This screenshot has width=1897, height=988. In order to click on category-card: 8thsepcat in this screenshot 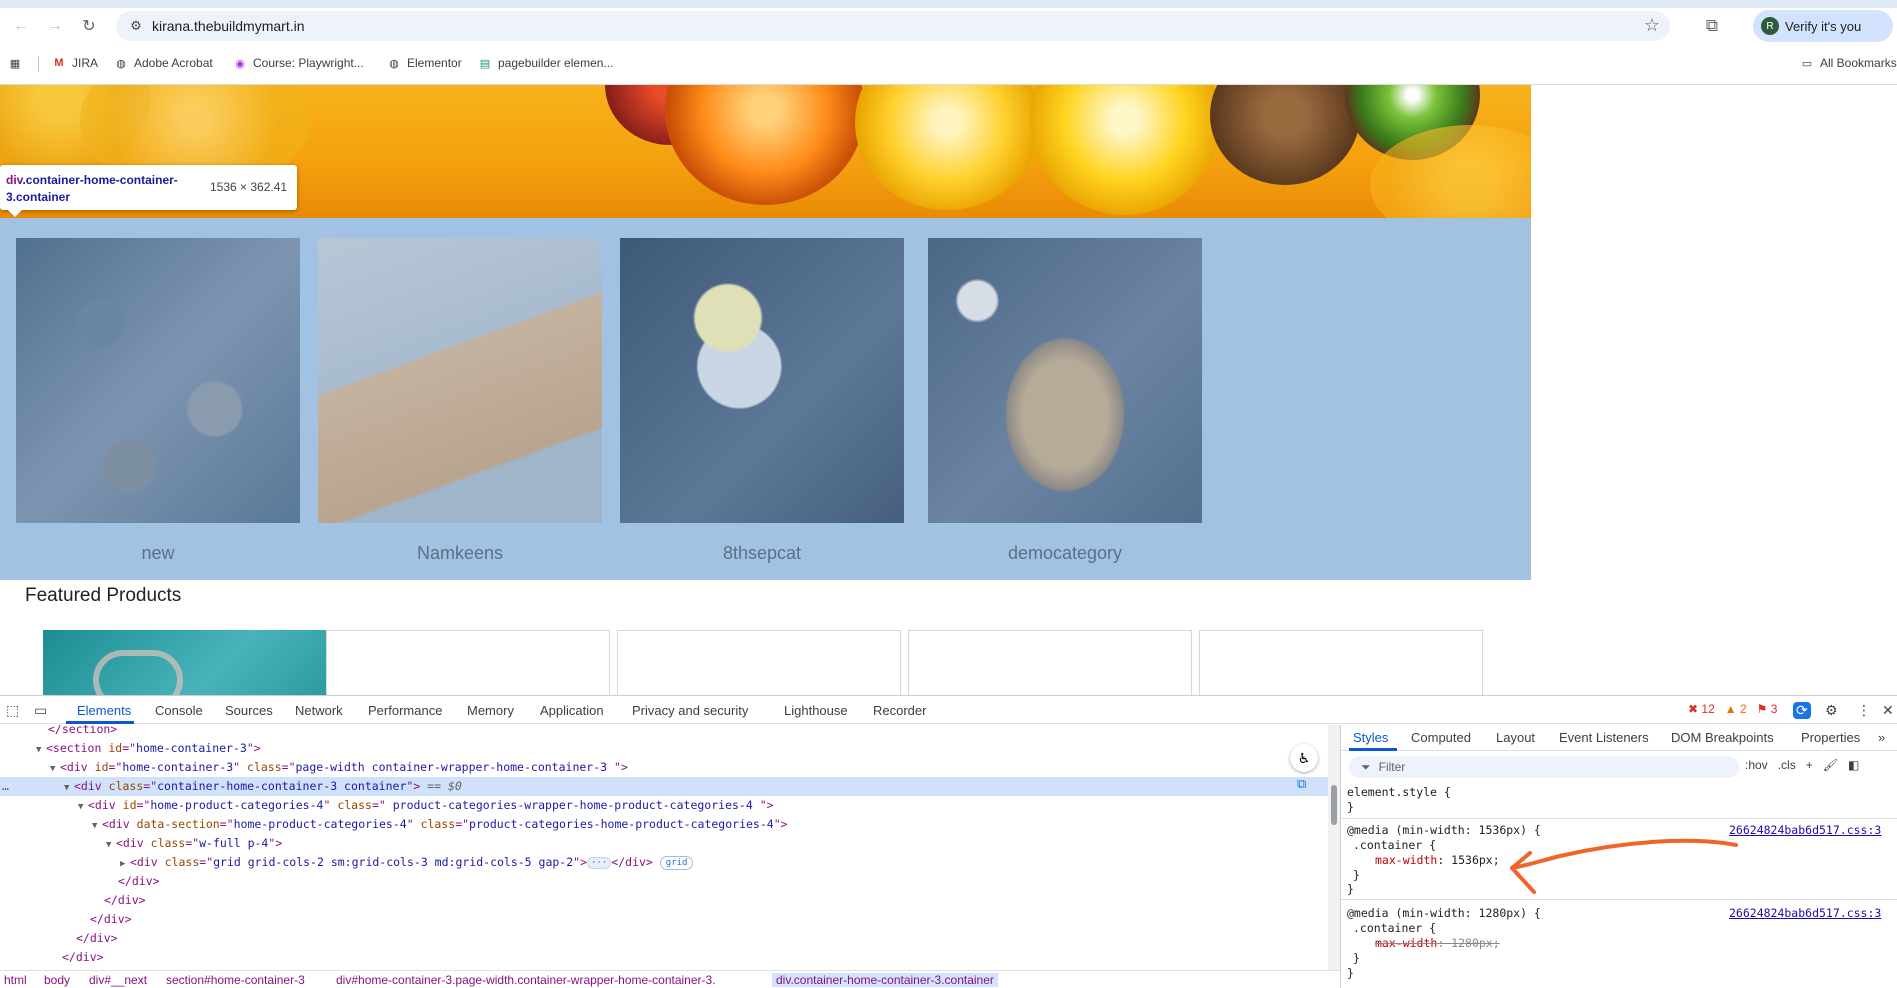, I will do `click(762, 400)`.